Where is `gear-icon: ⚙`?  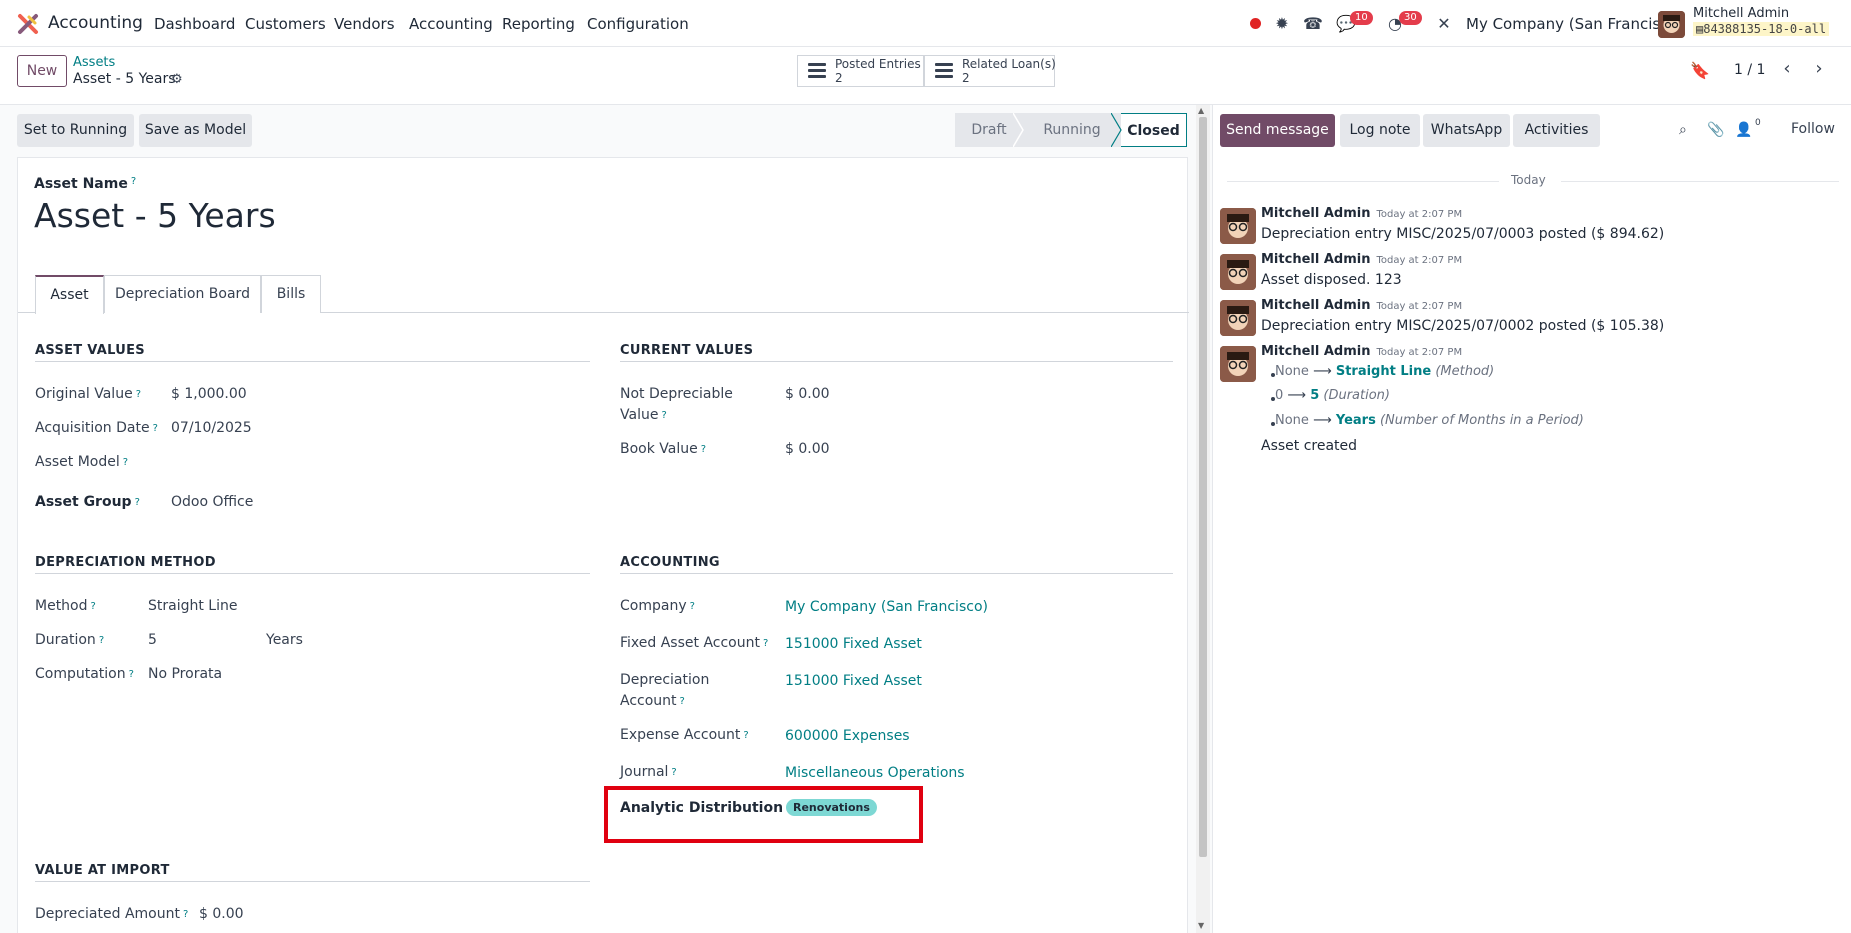 gear-icon: ⚙ is located at coordinates (177, 79).